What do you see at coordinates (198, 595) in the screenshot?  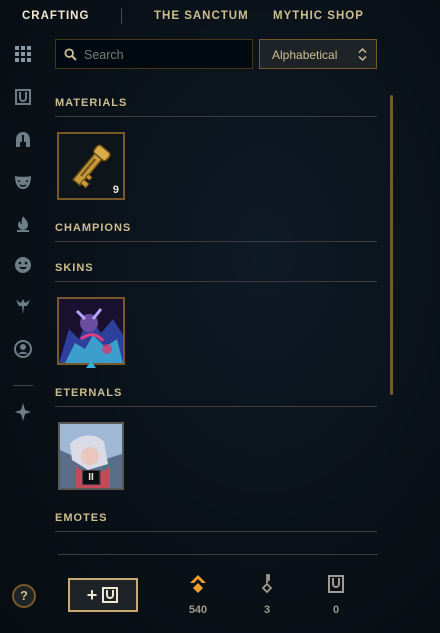 I see `orange-essence-counter: 540` at bounding box center [198, 595].